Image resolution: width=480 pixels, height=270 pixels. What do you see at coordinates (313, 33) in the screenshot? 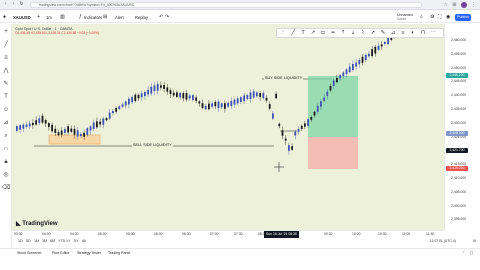
I see `ray-tool-icon: ↗` at bounding box center [313, 33].